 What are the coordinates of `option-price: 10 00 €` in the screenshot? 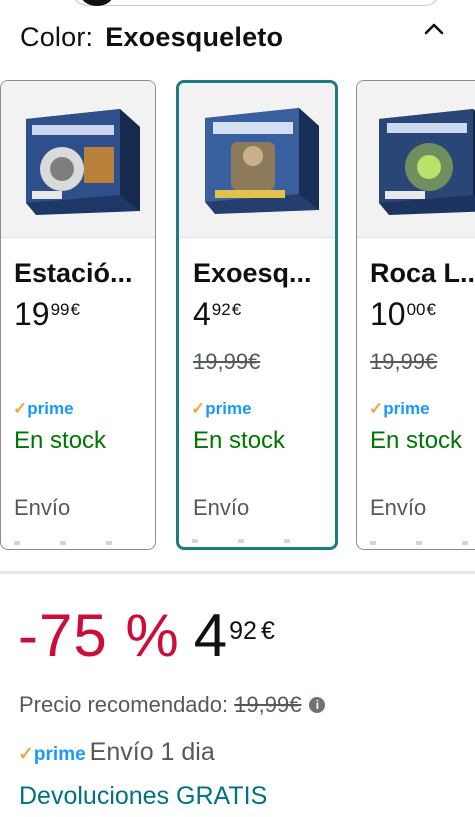 It's located at (422, 314).